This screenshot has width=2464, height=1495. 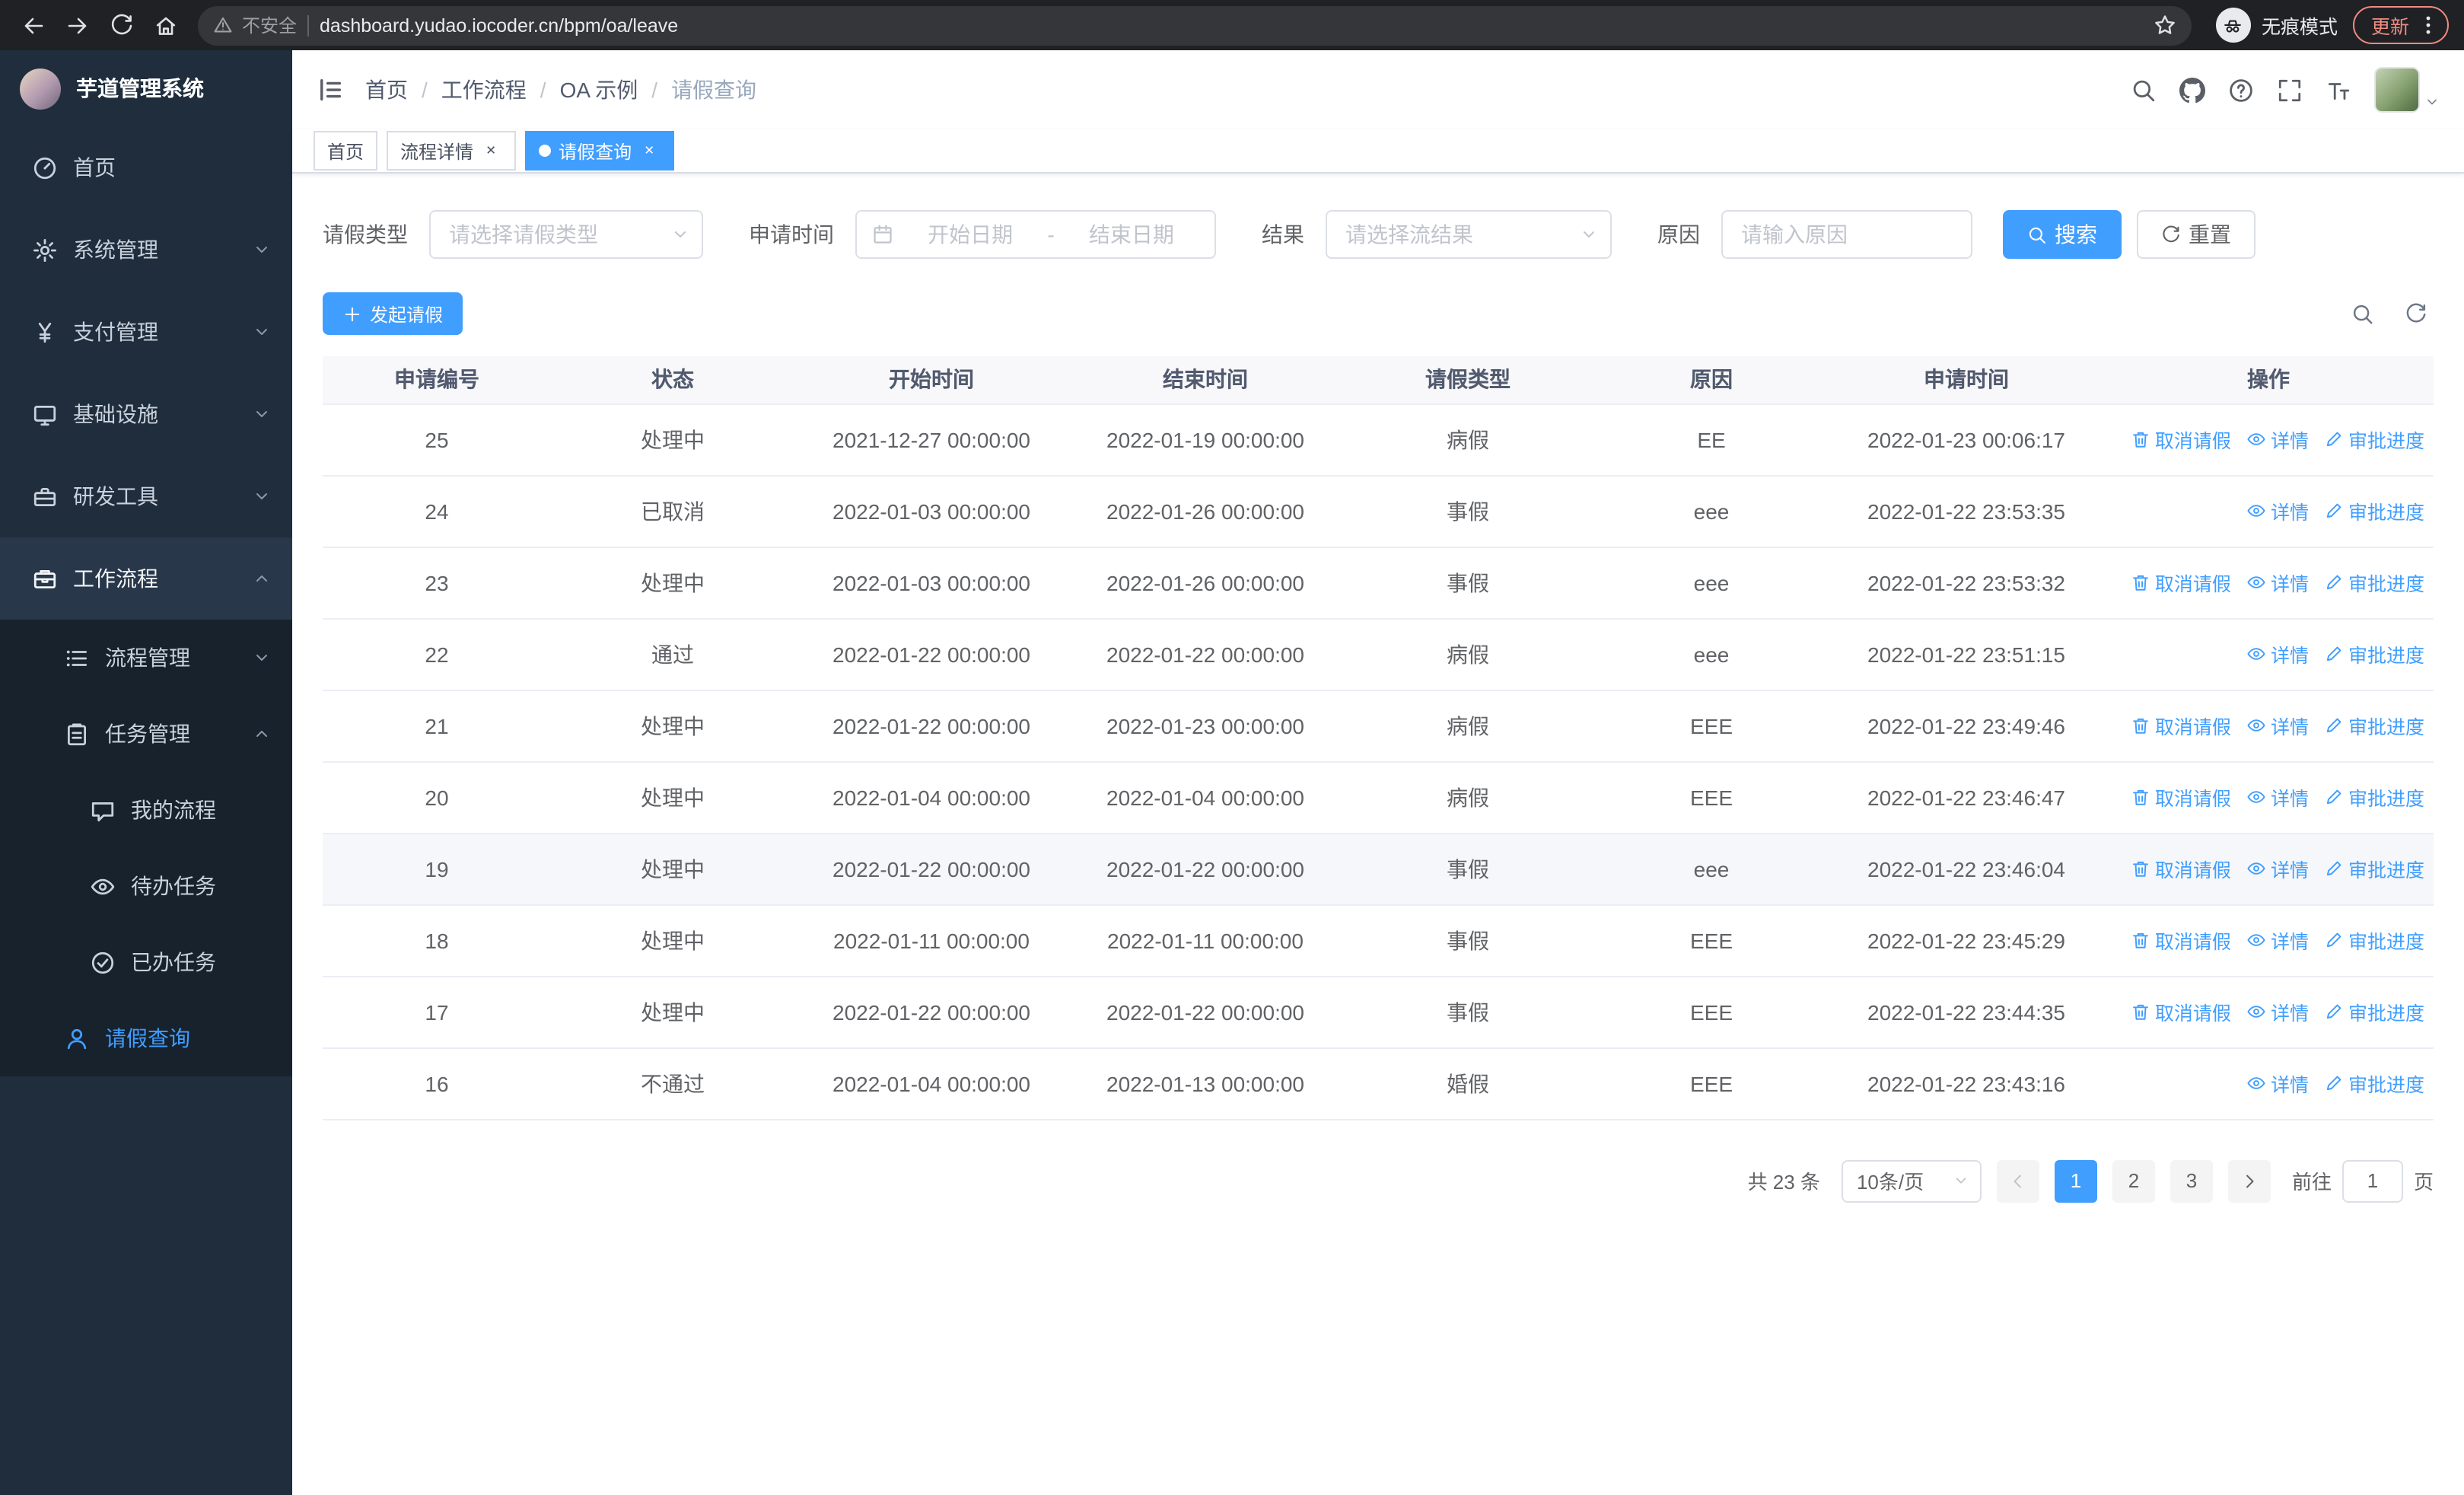 I want to click on browser-update-button: 更新, so click(x=2400, y=25).